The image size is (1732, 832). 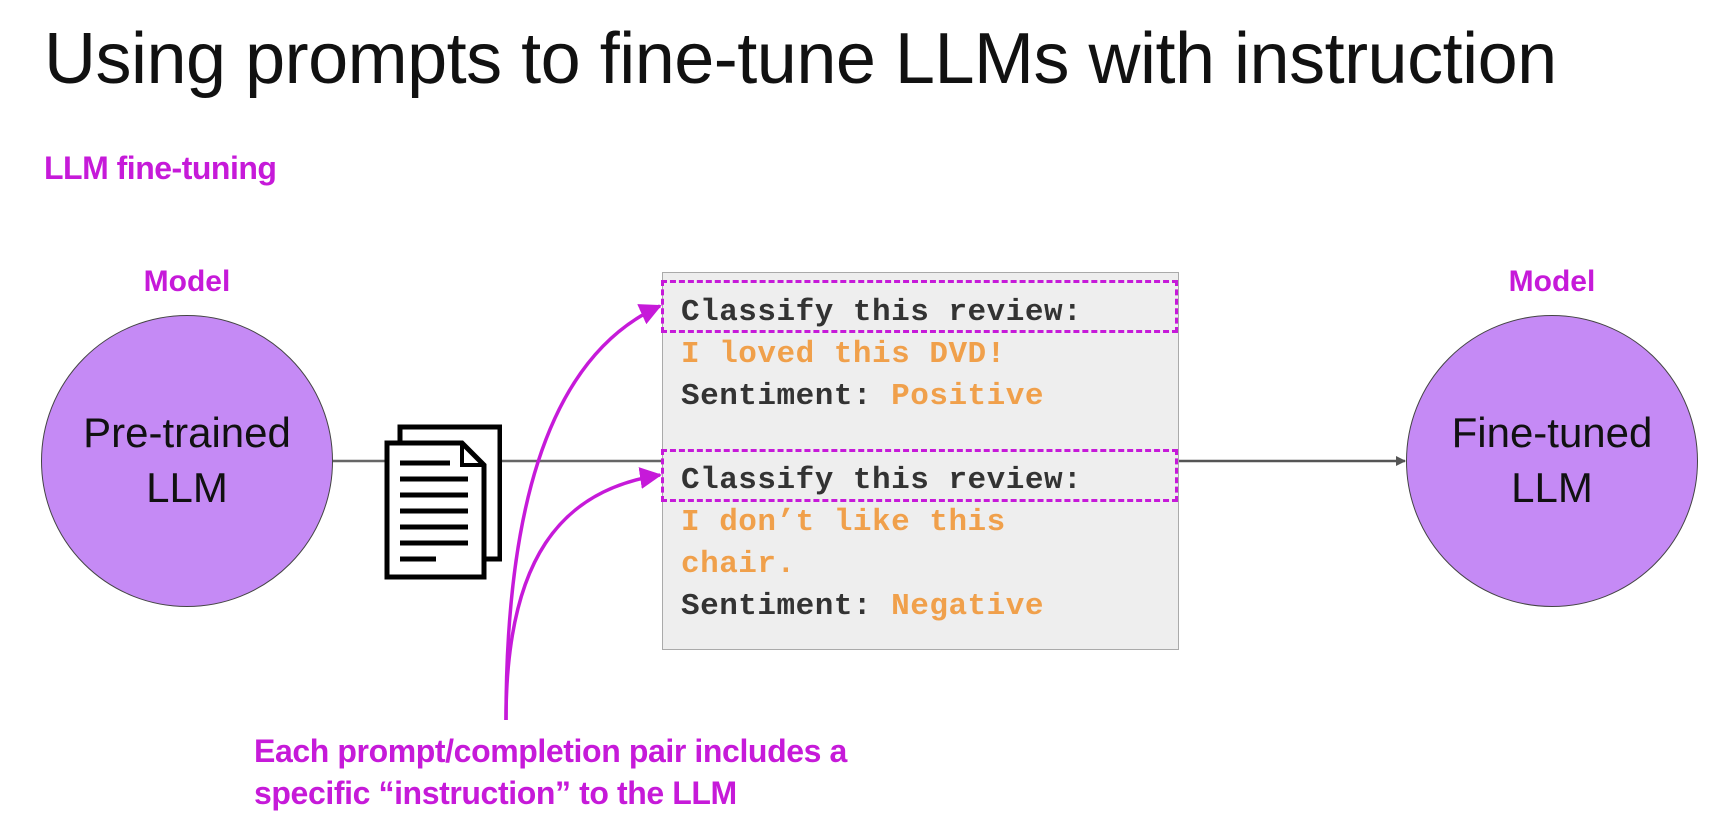 What do you see at coordinates (843, 522) in the screenshot?
I see `review-text-2a: I don’t like this` at bounding box center [843, 522].